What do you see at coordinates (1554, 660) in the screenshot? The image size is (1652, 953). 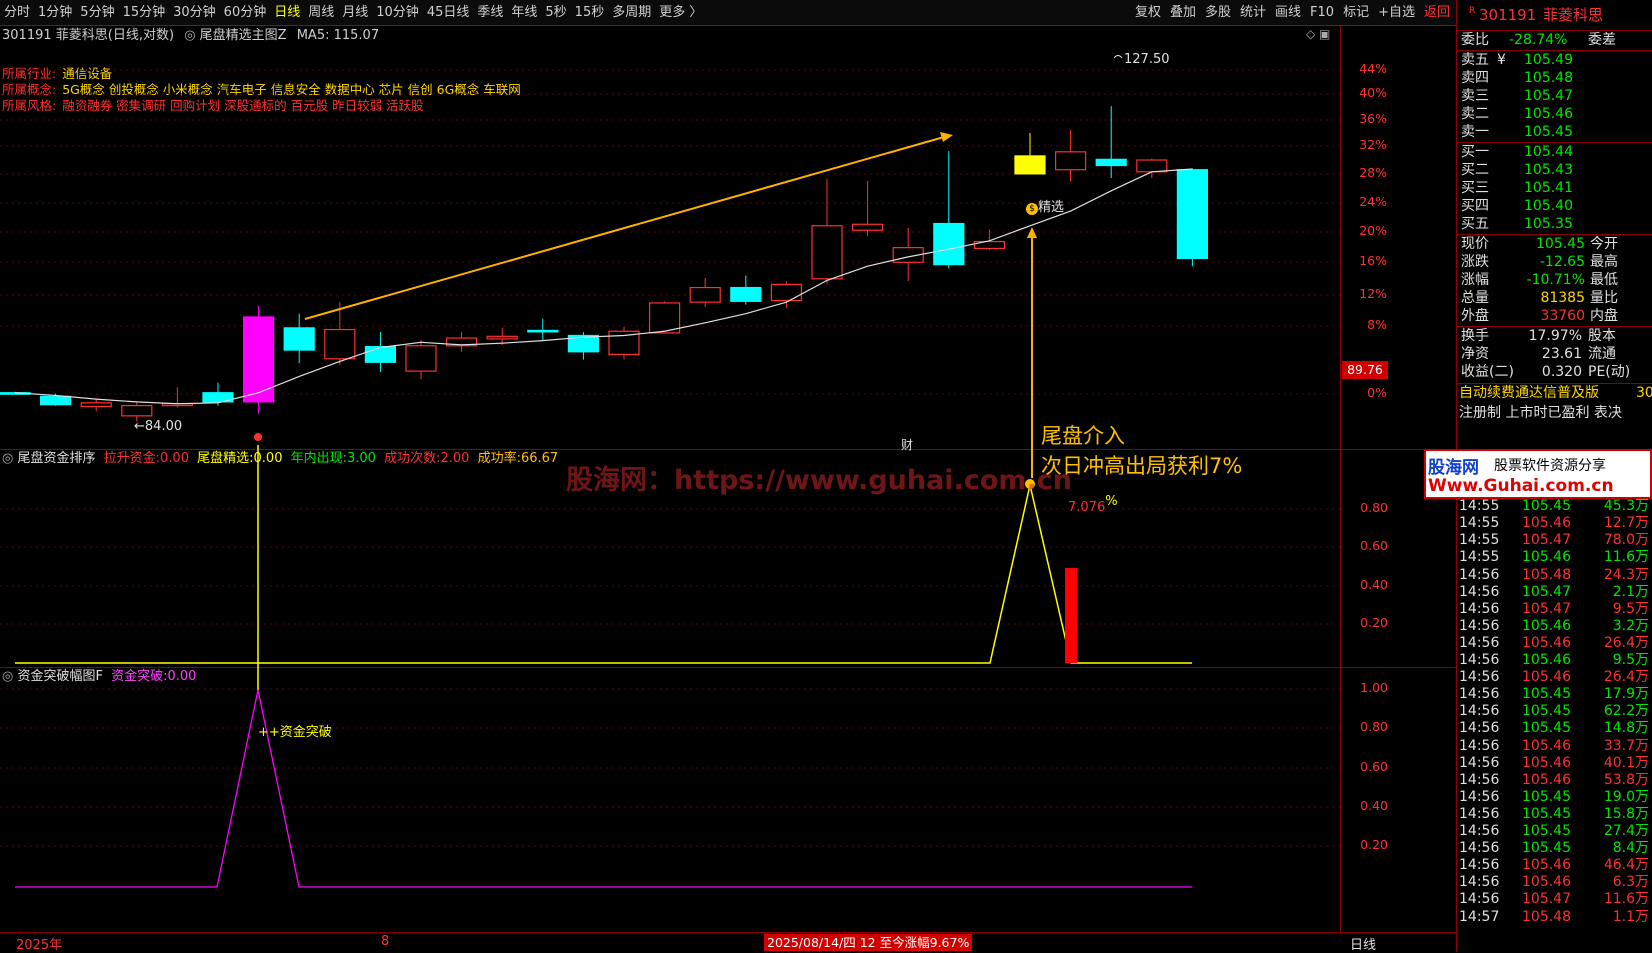 I see `tick-row: 14:56 105.46 9.5万` at bounding box center [1554, 660].